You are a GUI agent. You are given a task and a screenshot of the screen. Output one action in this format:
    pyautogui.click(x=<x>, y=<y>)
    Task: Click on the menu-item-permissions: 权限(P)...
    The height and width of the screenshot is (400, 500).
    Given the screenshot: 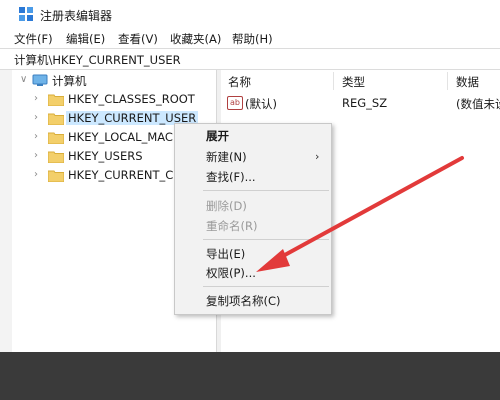 What is the action you would take?
    pyautogui.click(x=231, y=273)
    